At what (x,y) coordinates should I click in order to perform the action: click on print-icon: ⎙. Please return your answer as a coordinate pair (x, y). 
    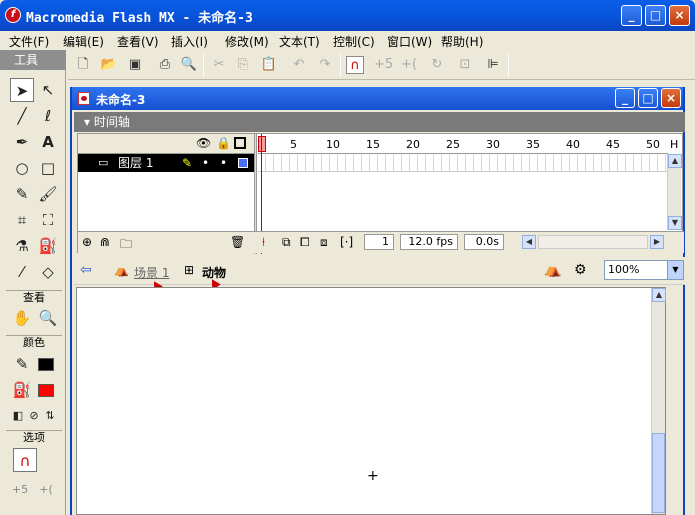
    Looking at the image, I should click on (165, 65).